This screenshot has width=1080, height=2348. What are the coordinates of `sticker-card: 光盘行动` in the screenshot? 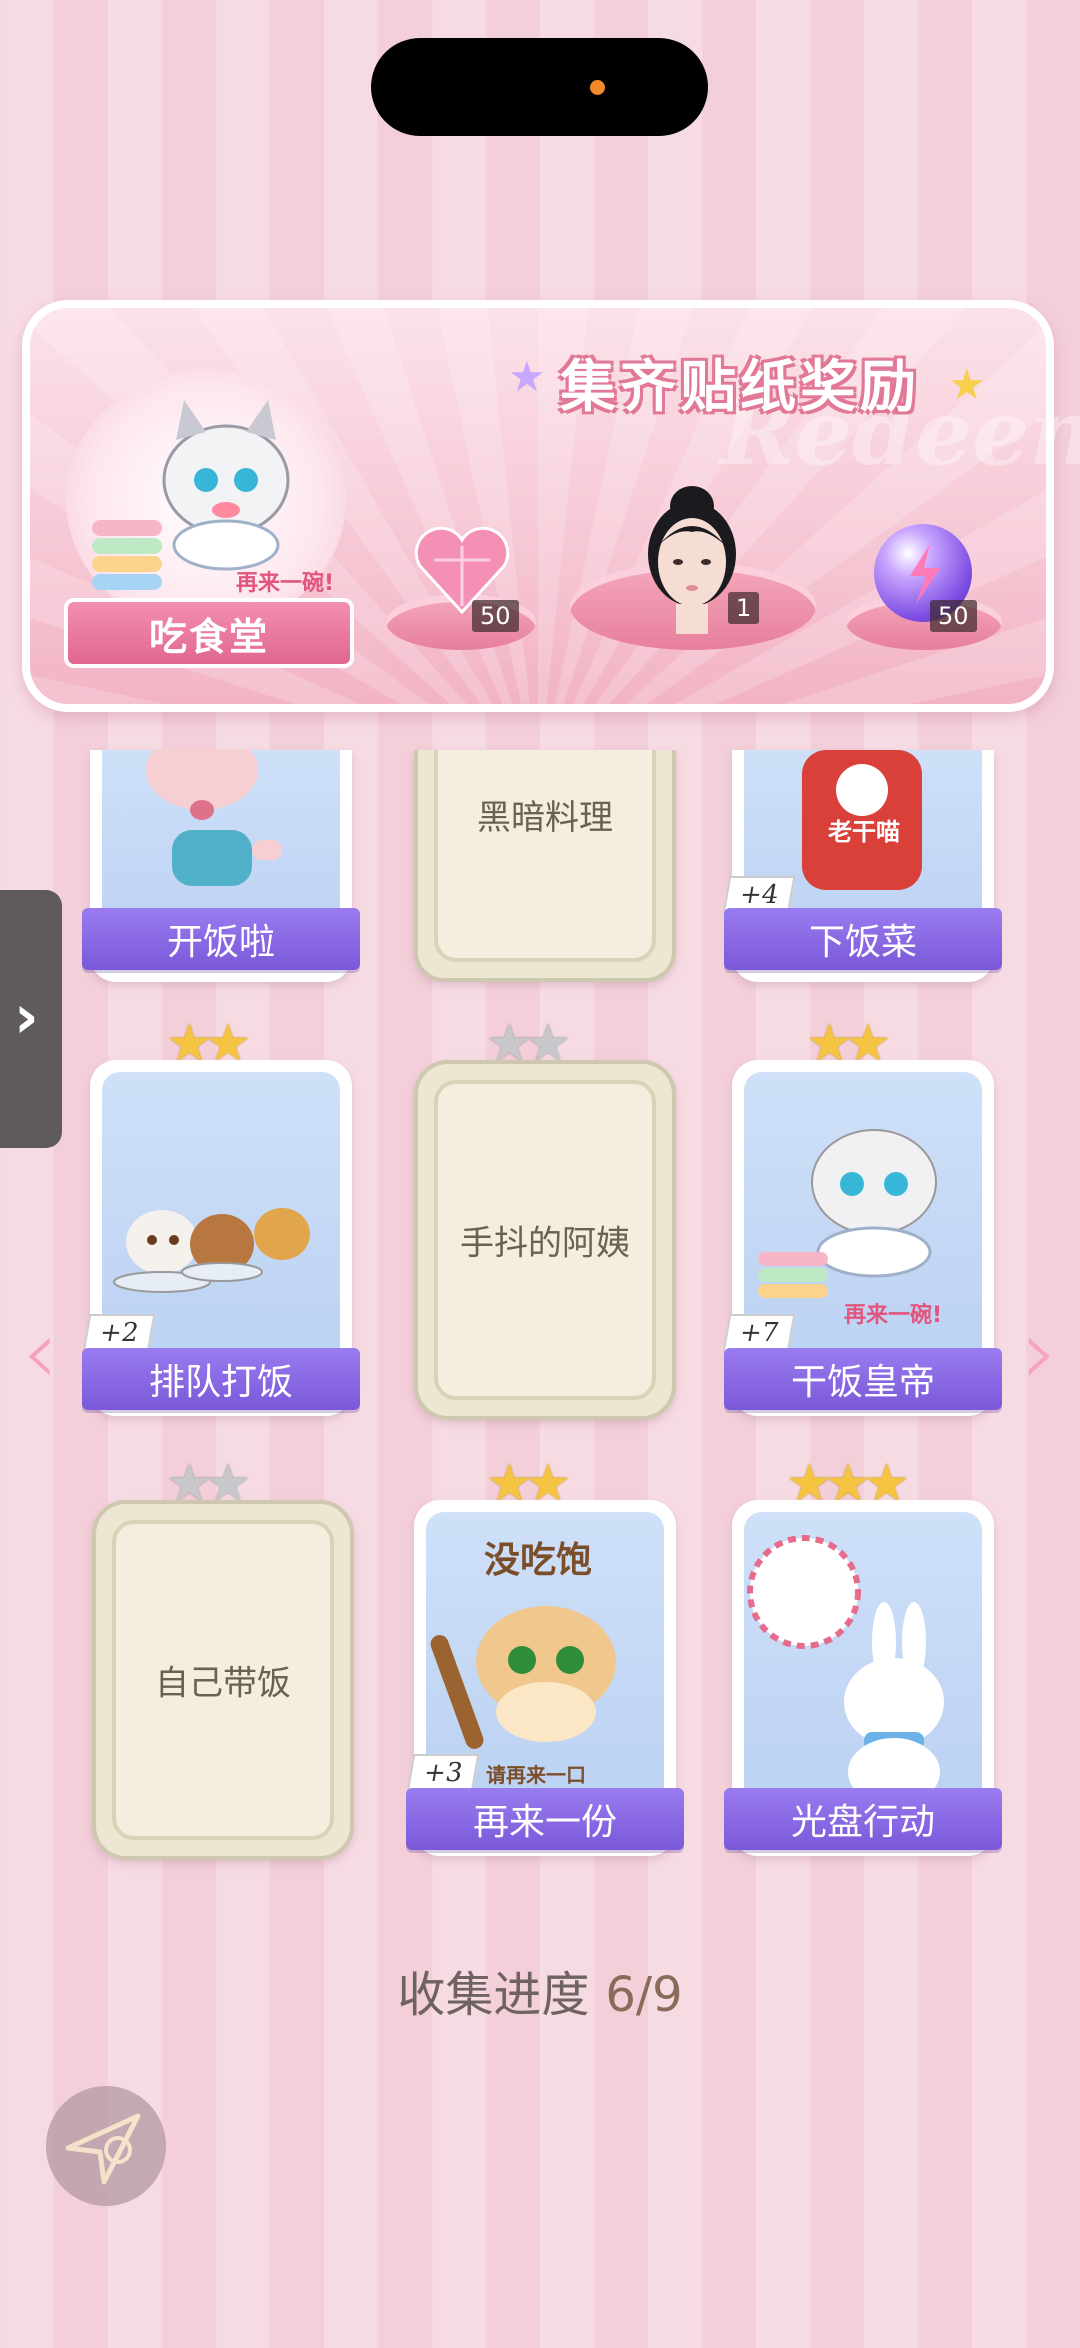 It's located at (863, 1678).